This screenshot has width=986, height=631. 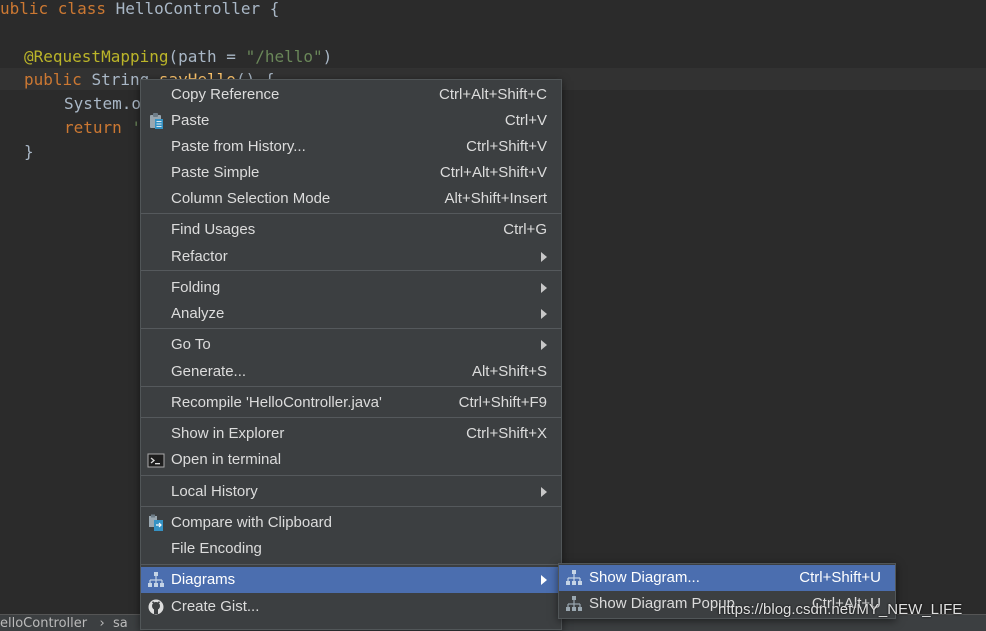 I want to click on menu-item-column-selection-mode: Column Selection Mode Alt+Shift+Insert, so click(x=351, y=199).